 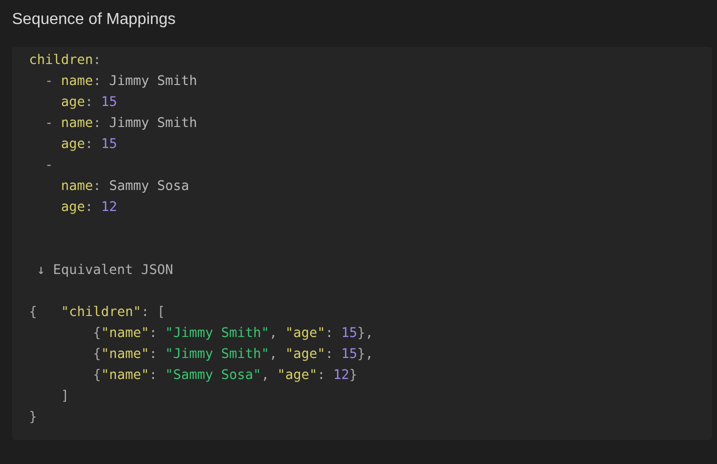 What do you see at coordinates (33, 418) in the screenshot?
I see `code-line: }` at bounding box center [33, 418].